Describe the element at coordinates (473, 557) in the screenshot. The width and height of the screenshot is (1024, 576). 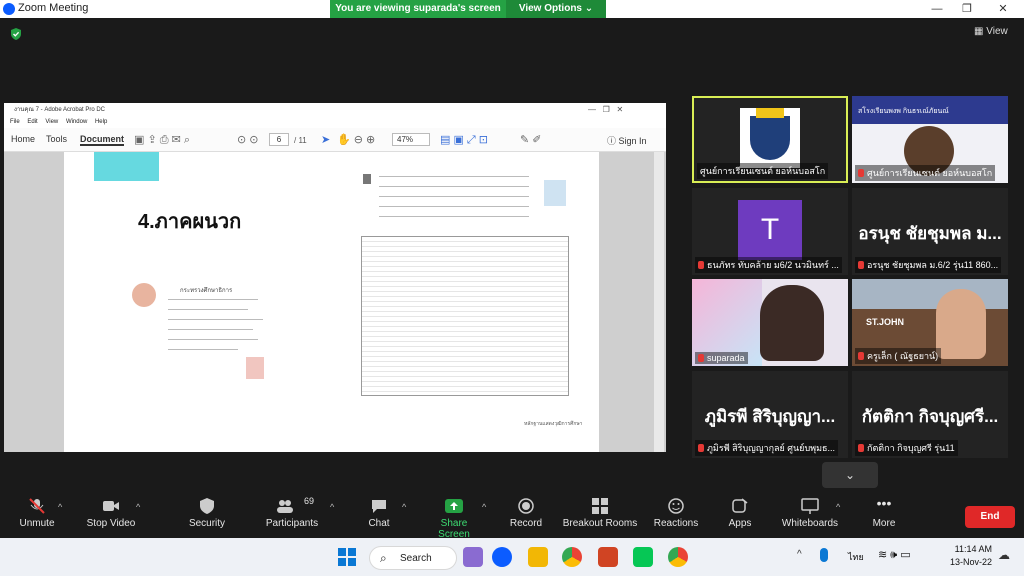
I see `widgets-icon` at that location.